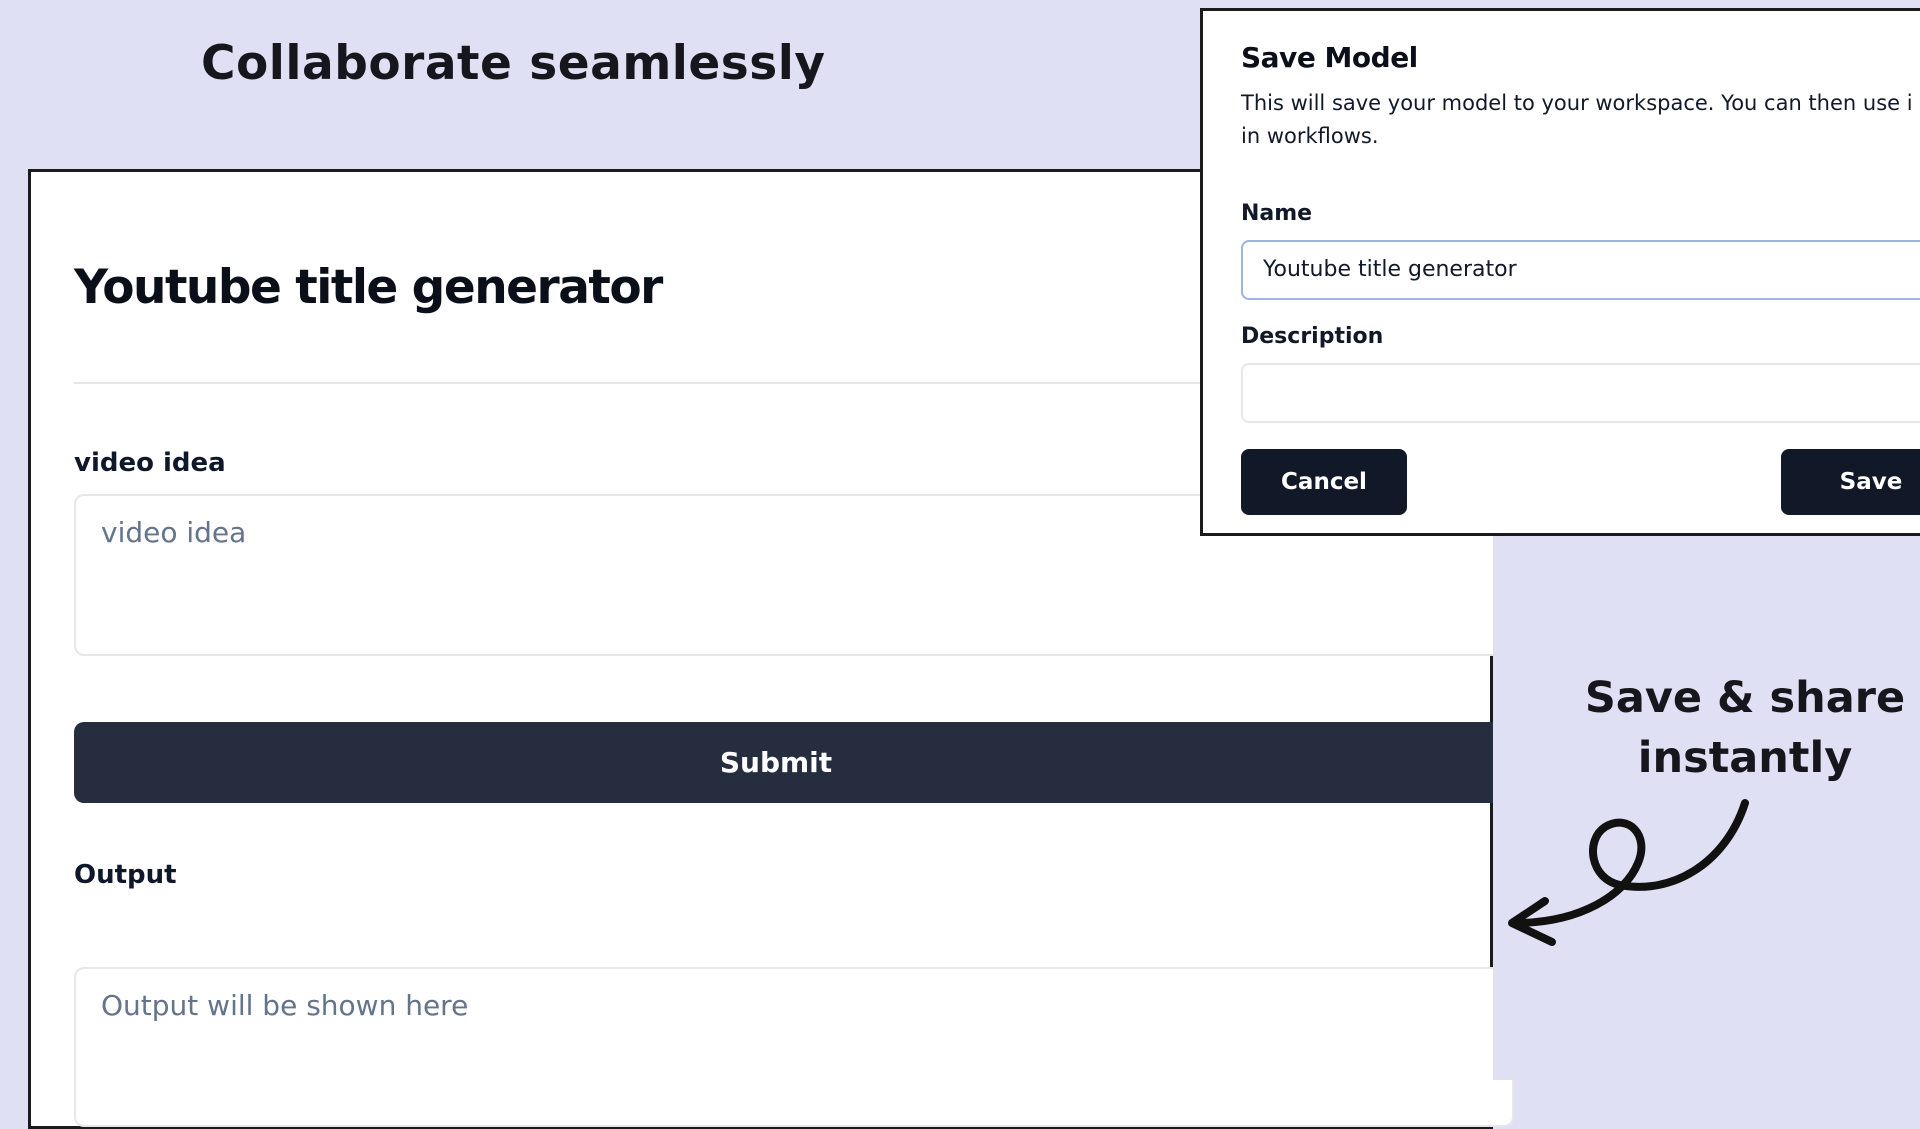  What do you see at coordinates (368, 287) in the screenshot?
I see `app-title: Youtube title generator` at bounding box center [368, 287].